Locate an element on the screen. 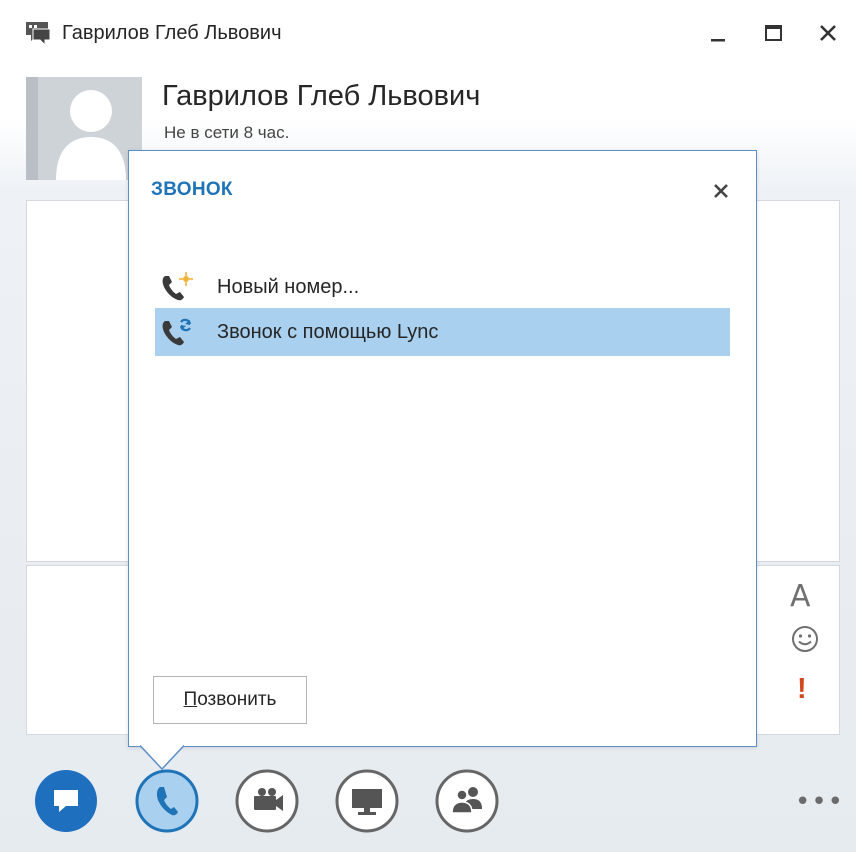  popup-title: ЗВОНОК is located at coordinates (192, 189).